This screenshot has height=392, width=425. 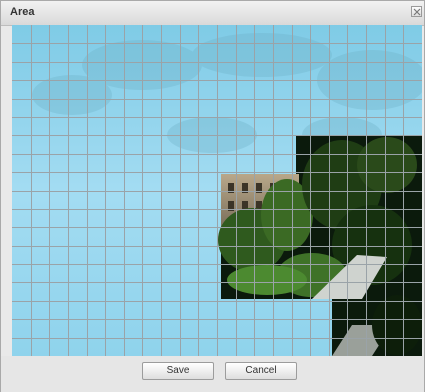 What do you see at coordinates (178, 371) in the screenshot?
I see `save-button: Save` at bounding box center [178, 371].